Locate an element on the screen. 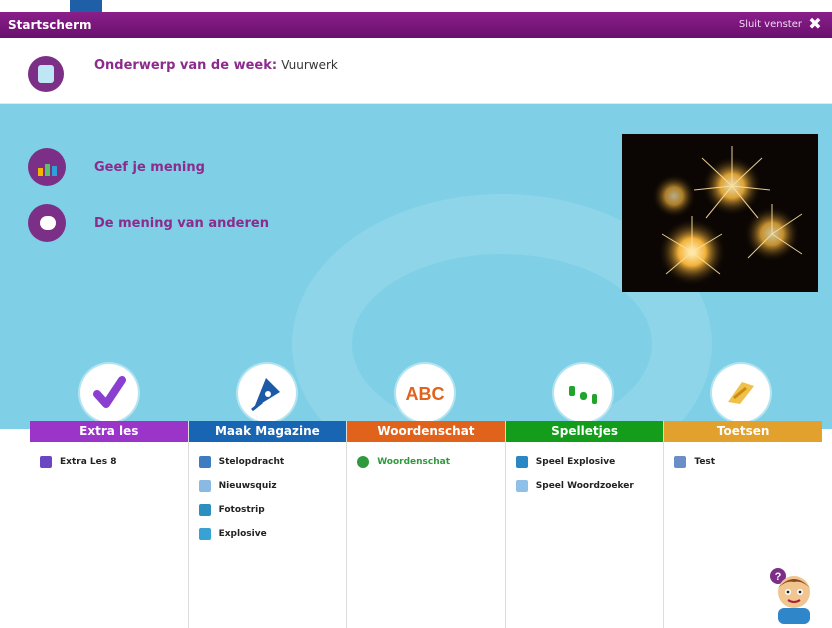 The width and height of the screenshot is (832, 628). abc-icon: ABC is located at coordinates (425, 393).